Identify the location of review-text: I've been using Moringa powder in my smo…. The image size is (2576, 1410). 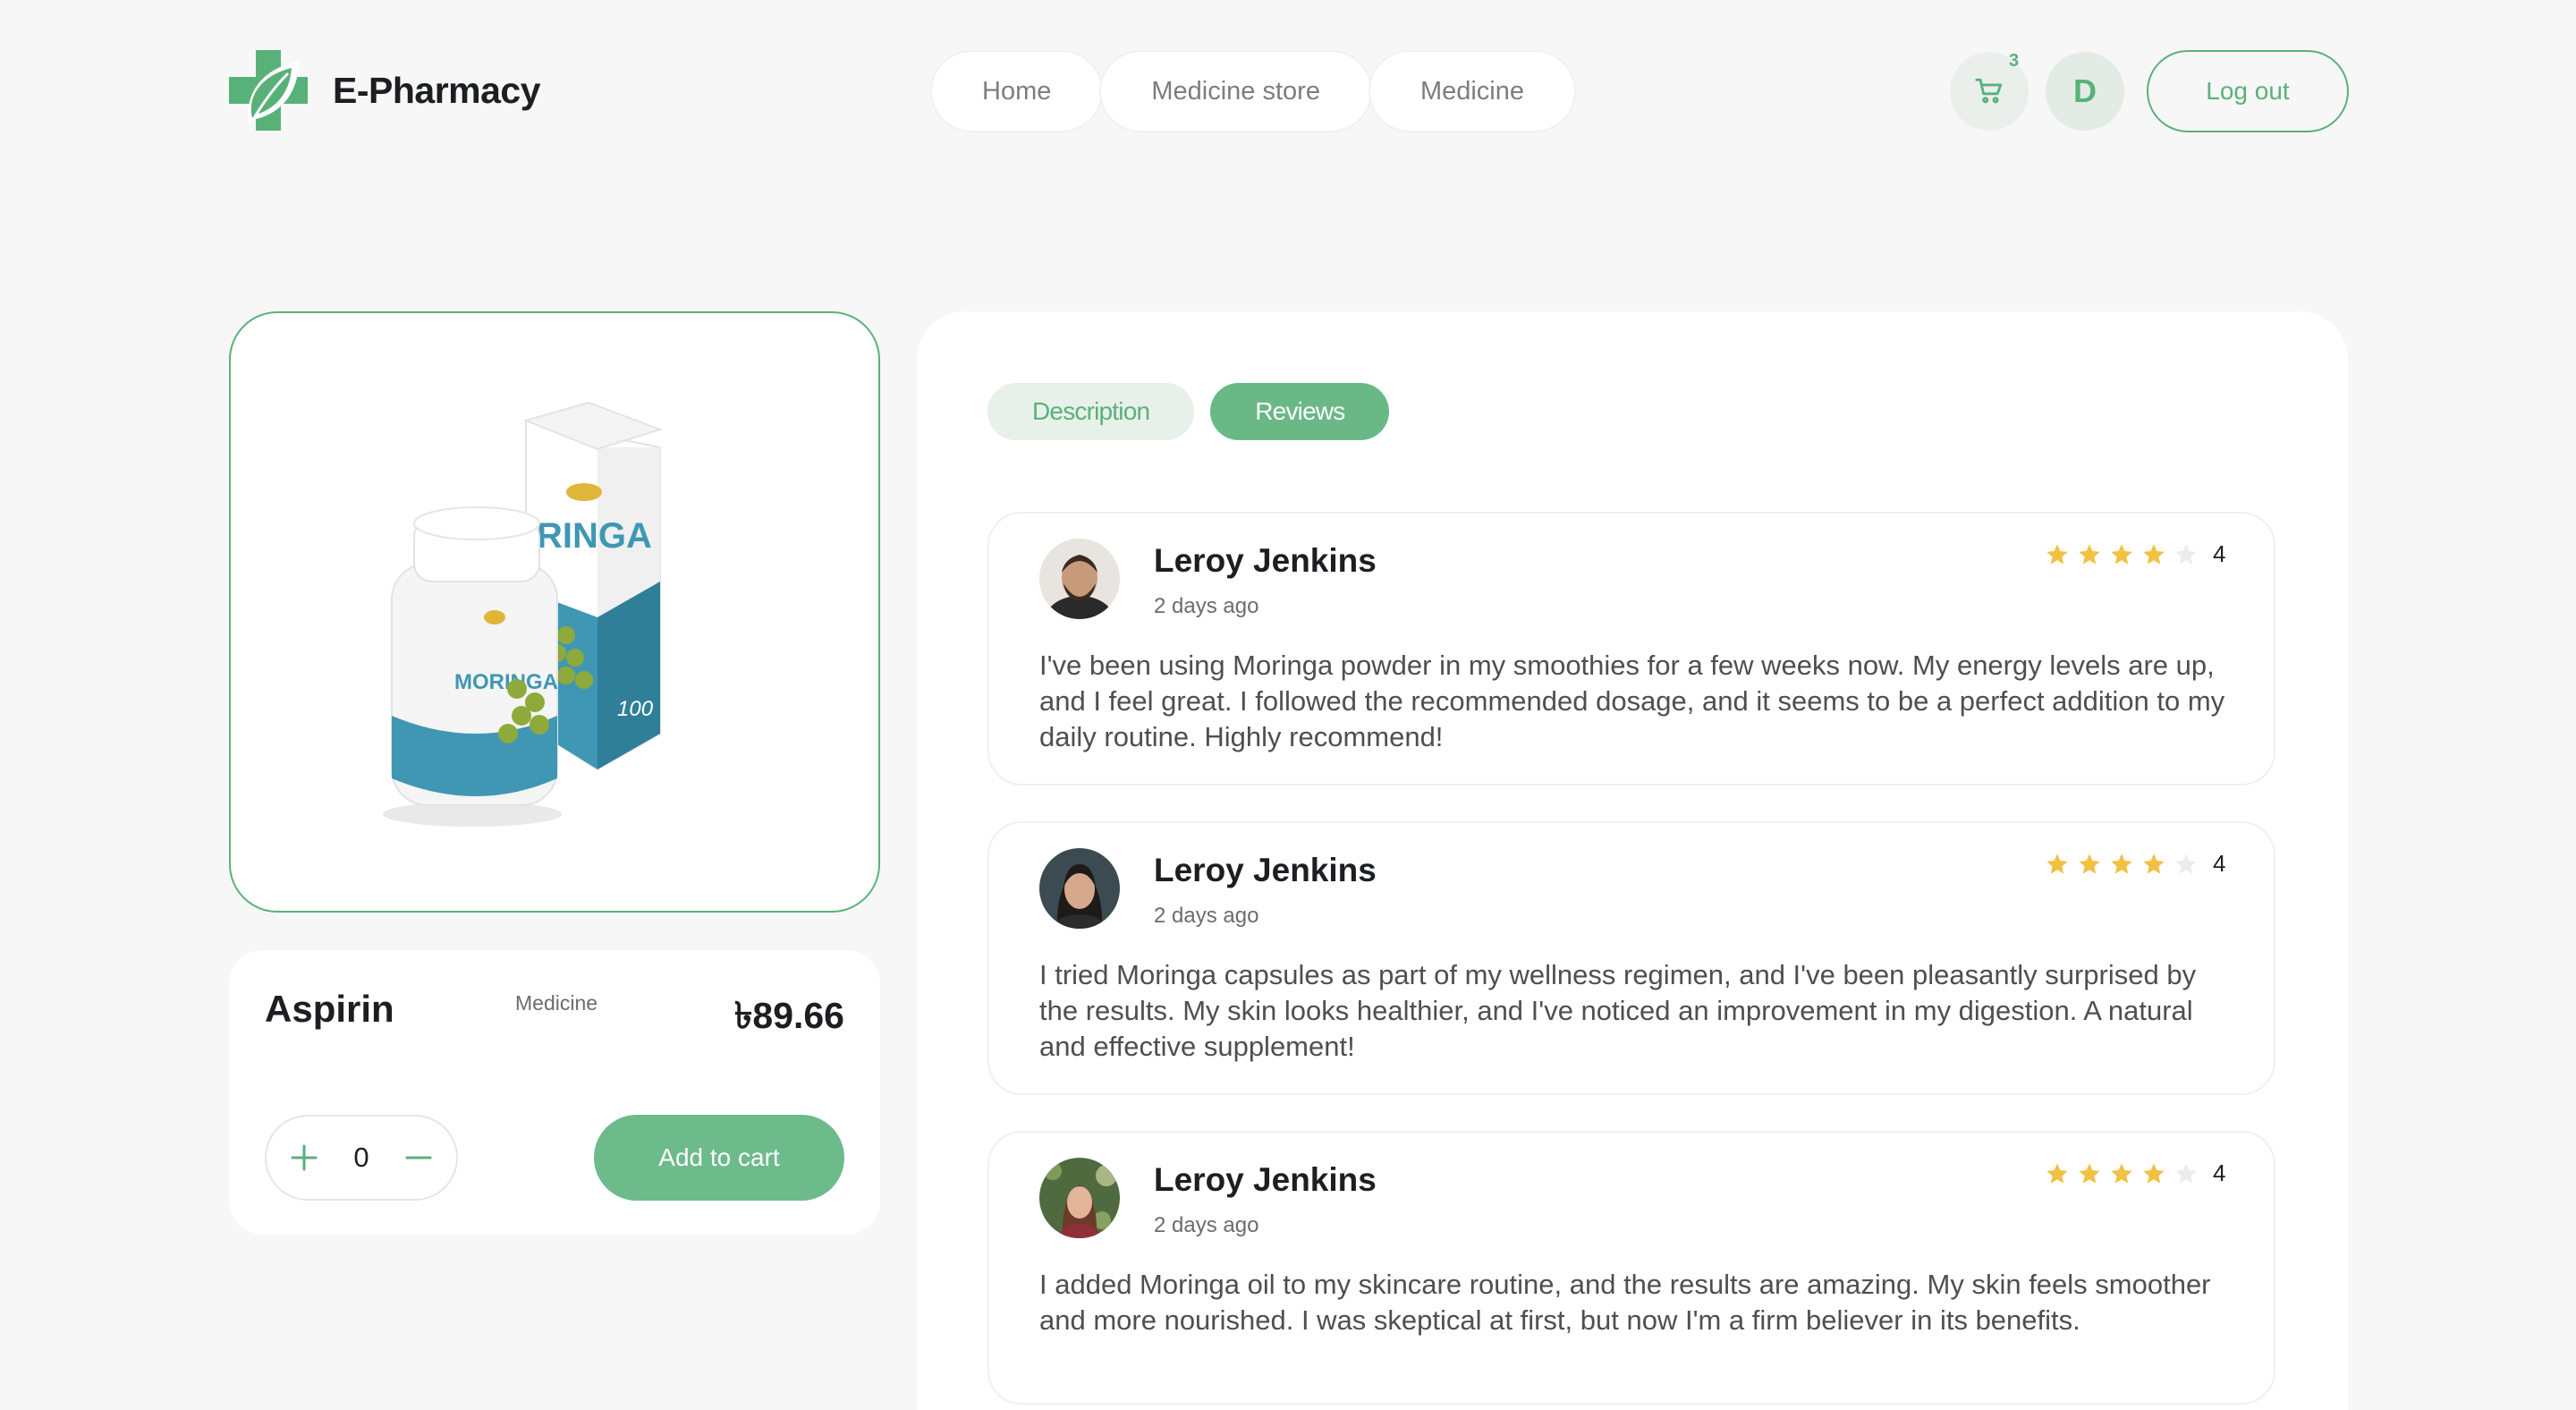
(1632, 701).